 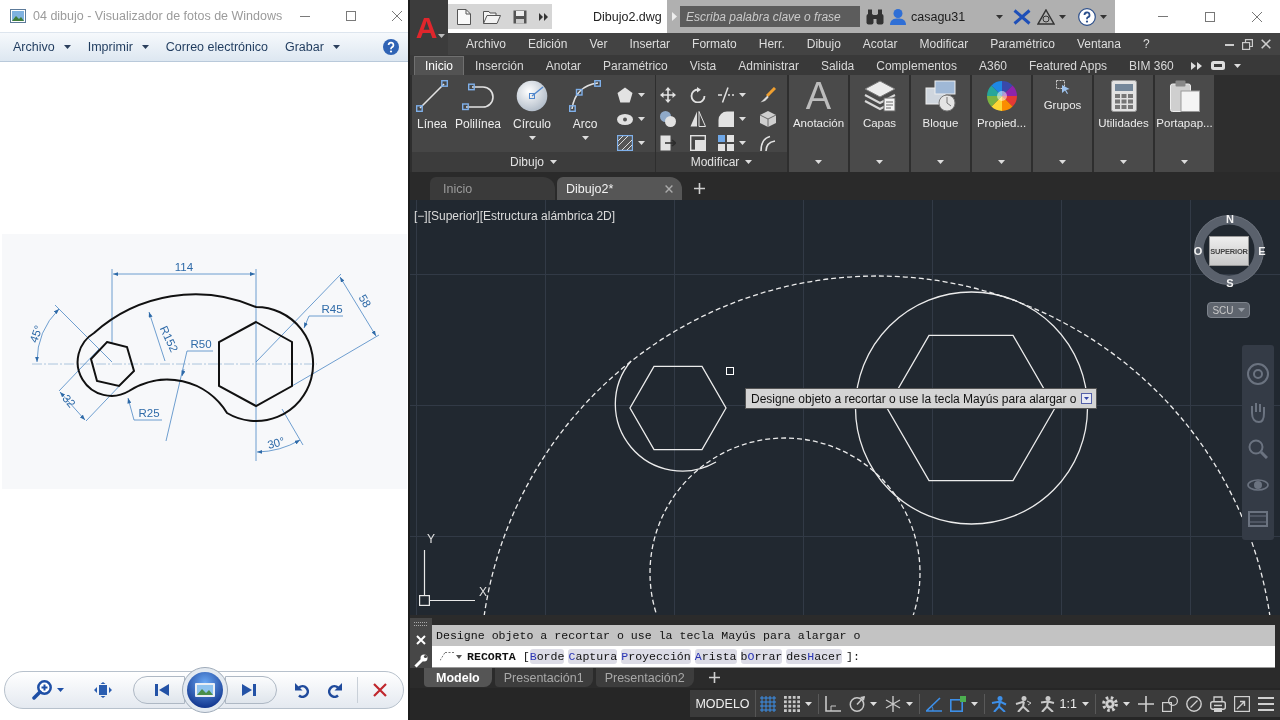 What do you see at coordinates (818, 123) in the screenshot?
I see `panel-button: A Anotación` at bounding box center [818, 123].